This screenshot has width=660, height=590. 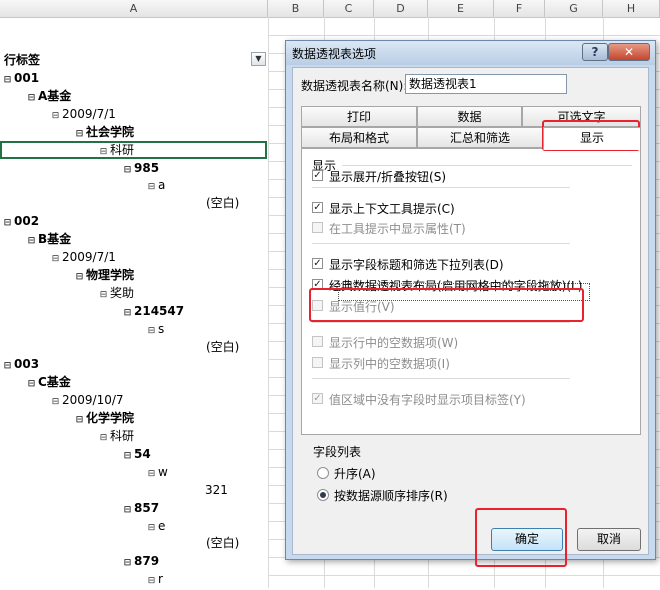 What do you see at coordinates (223, 543) in the screenshot?
I see `pivot-row-label: (空白)` at bounding box center [223, 543].